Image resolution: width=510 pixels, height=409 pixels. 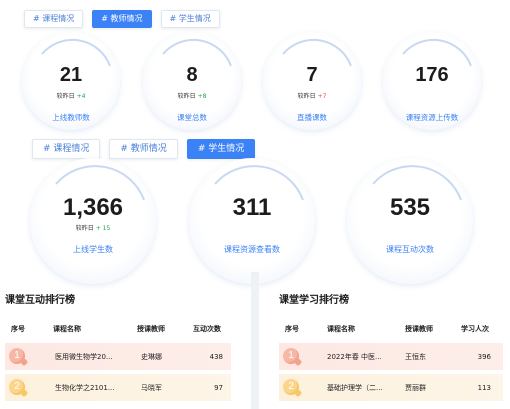 I want to click on stat-compare: 较昨日 +7, so click(x=312, y=96).